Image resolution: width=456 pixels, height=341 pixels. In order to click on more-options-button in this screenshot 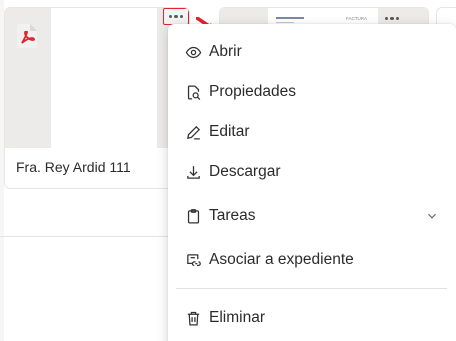, I will do `click(176, 16)`.